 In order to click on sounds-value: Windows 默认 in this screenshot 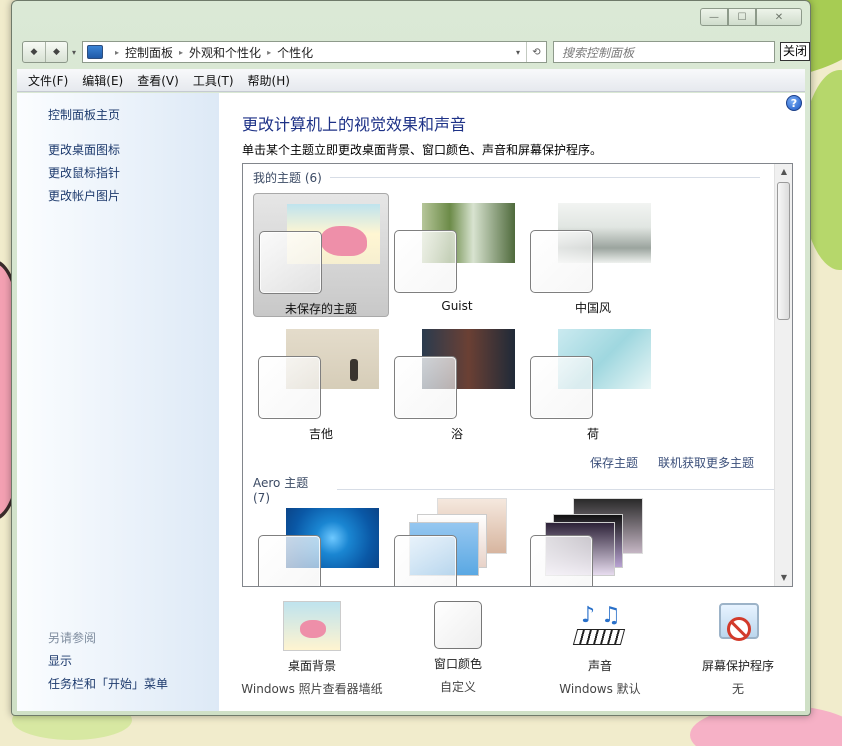, I will do `click(600, 689)`.